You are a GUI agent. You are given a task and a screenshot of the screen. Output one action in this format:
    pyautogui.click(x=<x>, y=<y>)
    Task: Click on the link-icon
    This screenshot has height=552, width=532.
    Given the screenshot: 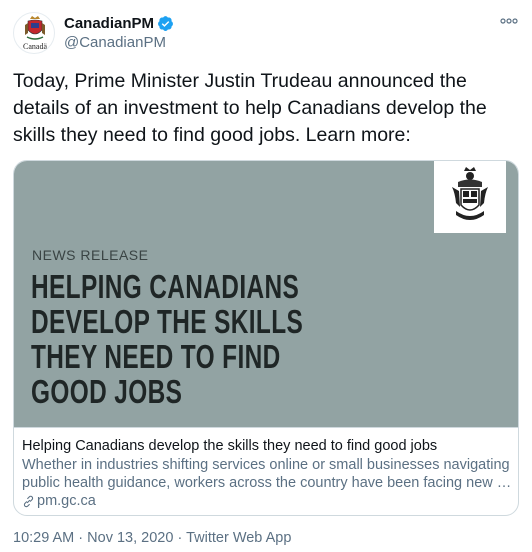 What is the action you would take?
    pyautogui.click(x=28, y=501)
    